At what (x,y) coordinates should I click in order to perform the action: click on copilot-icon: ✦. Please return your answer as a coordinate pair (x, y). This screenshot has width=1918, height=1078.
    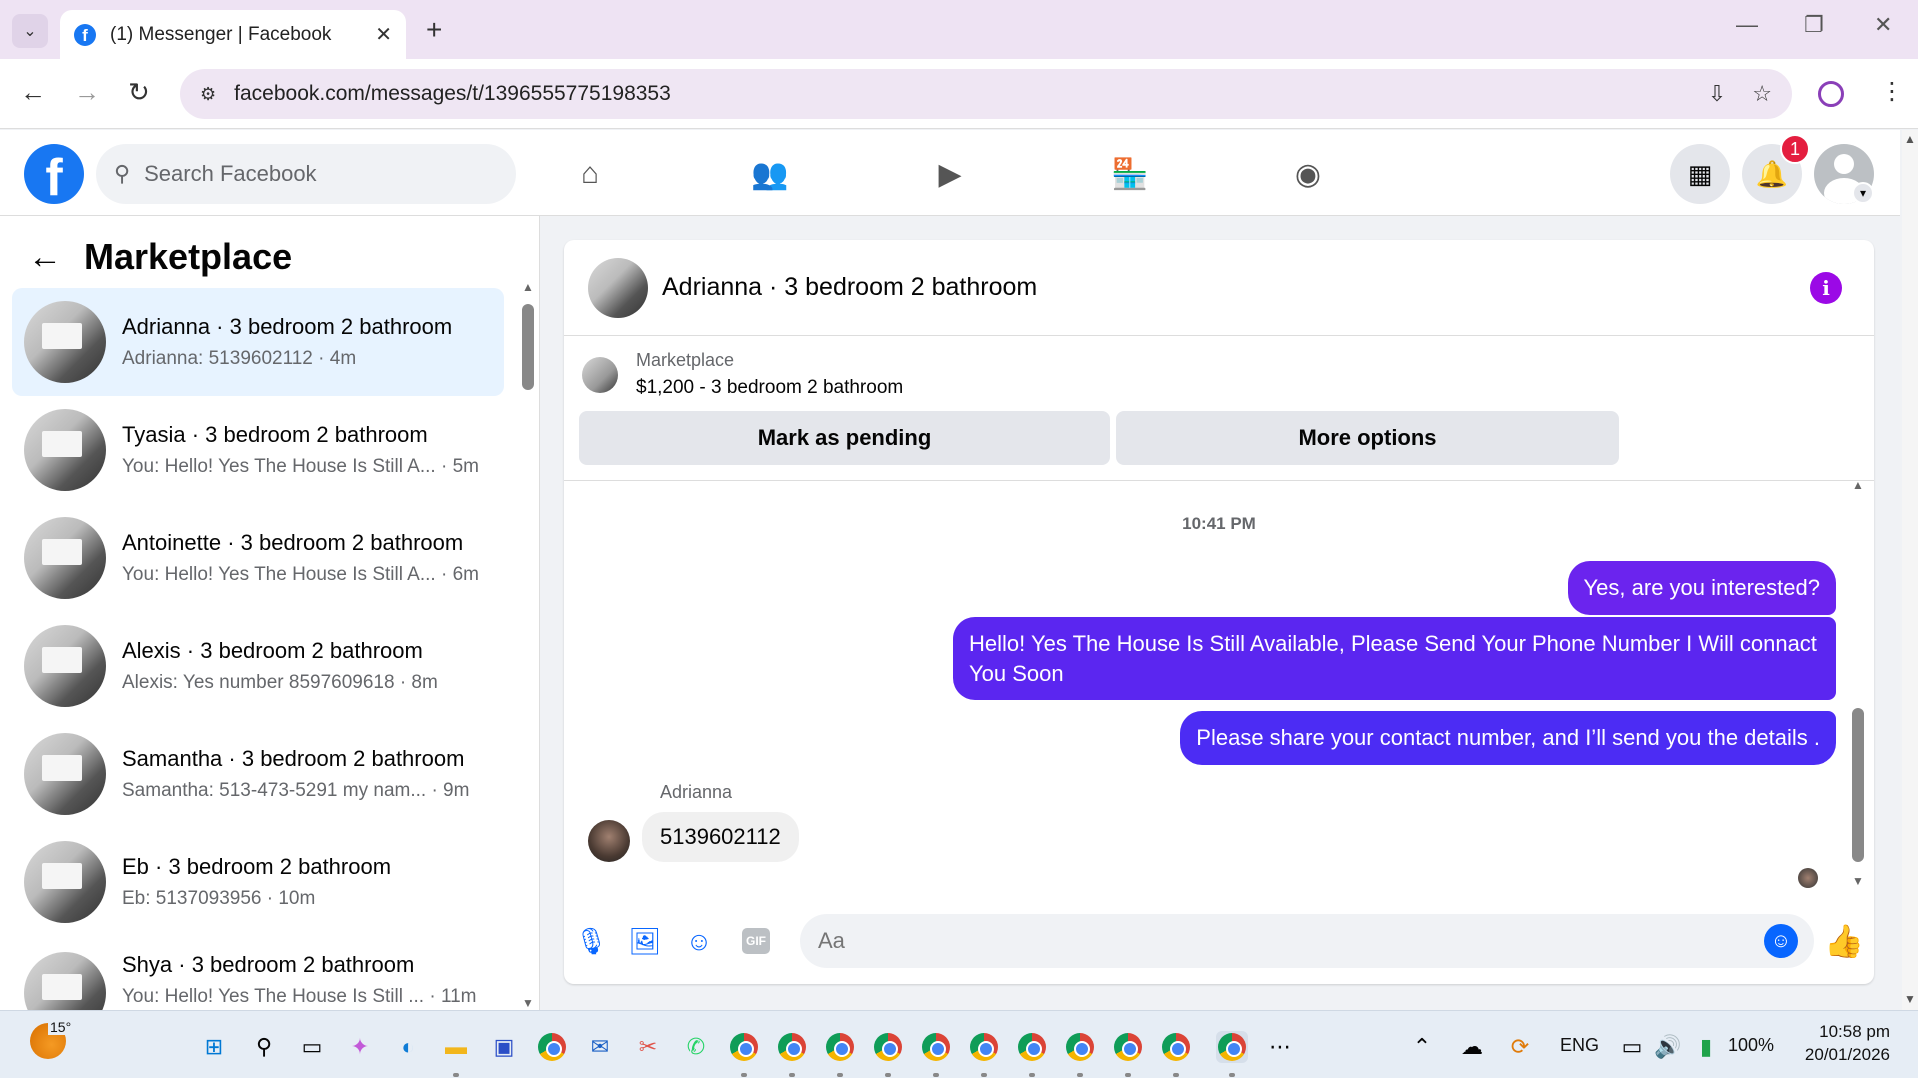
    Looking at the image, I should click on (360, 1047).